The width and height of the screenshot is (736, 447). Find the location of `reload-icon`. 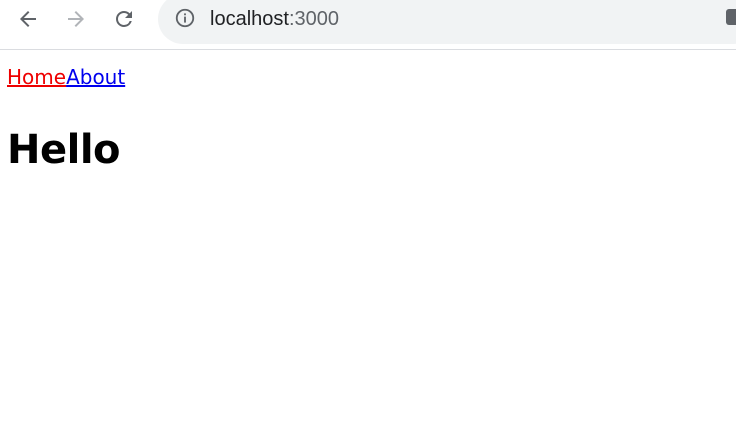

reload-icon is located at coordinates (124, 18).